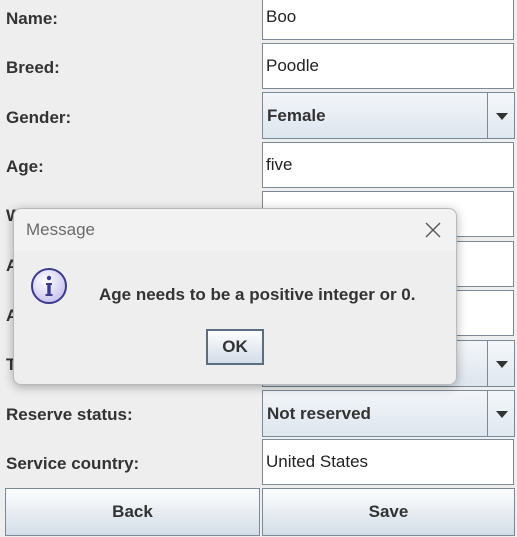 The height and width of the screenshot is (537, 517). What do you see at coordinates (69, 414) in the screenshot?
I see `reserve-status-label: Reserve status:` at bounding box center [69, 414].